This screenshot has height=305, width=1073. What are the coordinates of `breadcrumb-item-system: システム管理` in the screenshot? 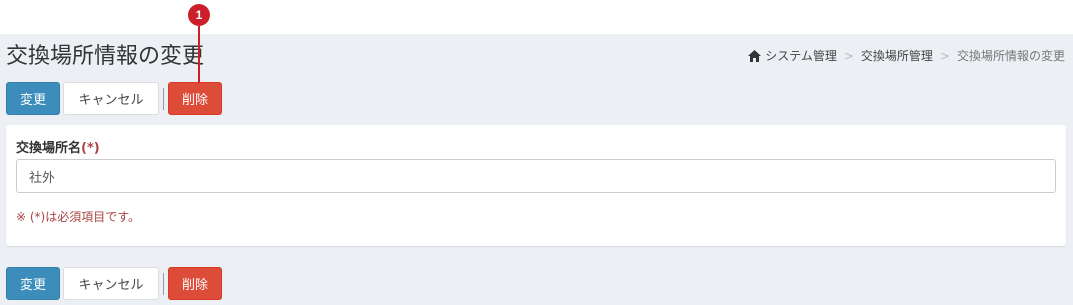 It's located at (801, 55).